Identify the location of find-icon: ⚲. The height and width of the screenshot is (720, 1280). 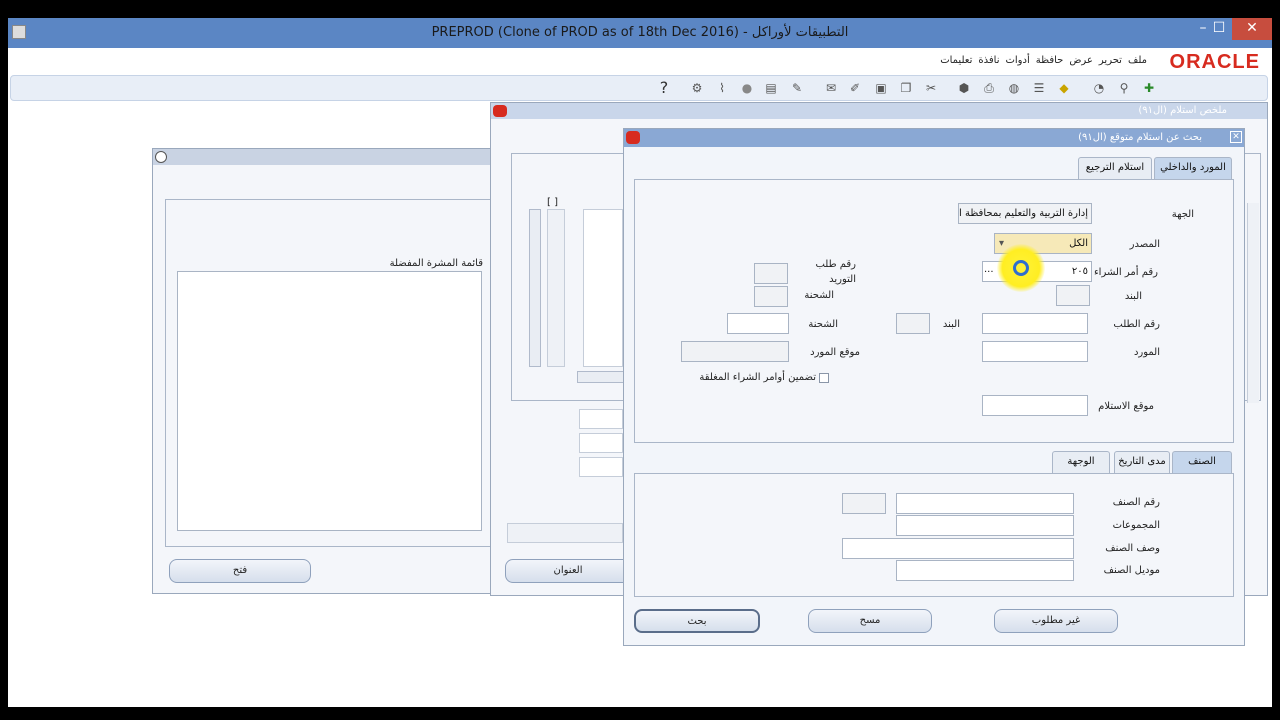
(1124, 88).